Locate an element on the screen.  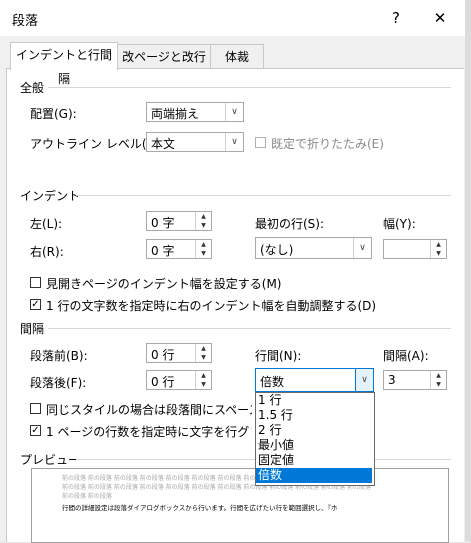
no-space-label: 同じスタイルの場合は段落間にスペースを追加 is located at coordinates (149, 410).